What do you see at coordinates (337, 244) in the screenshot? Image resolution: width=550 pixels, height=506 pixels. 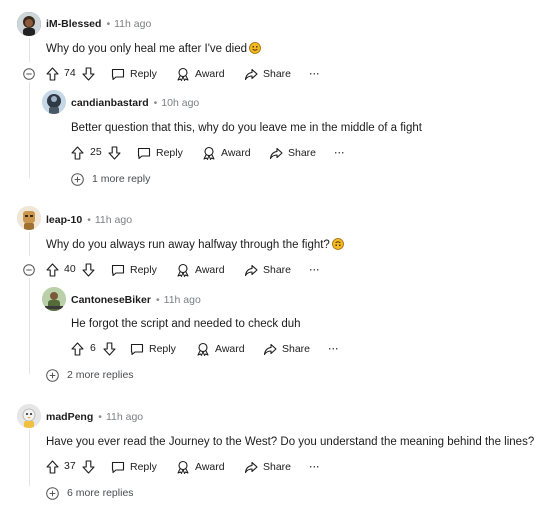 I see `upside-down-face-icon` at bounding box center [337, 244].